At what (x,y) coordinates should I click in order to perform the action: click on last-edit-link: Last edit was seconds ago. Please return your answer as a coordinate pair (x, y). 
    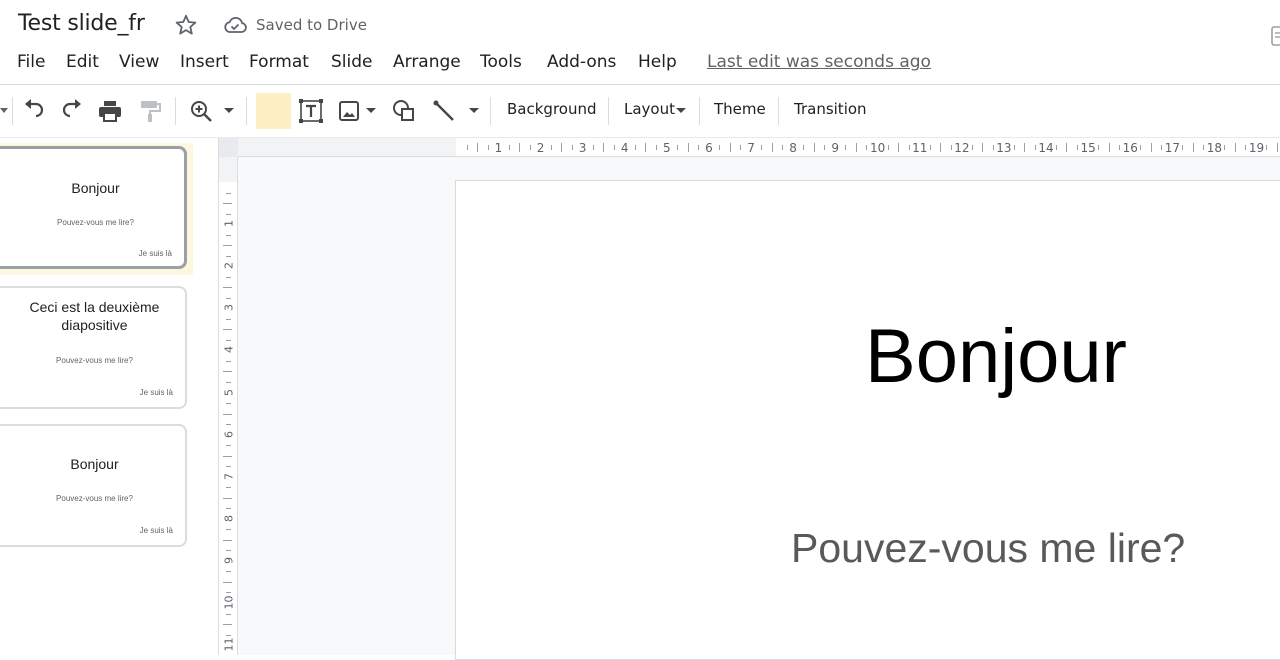
    Looking at the image, I should click on (819, 62).